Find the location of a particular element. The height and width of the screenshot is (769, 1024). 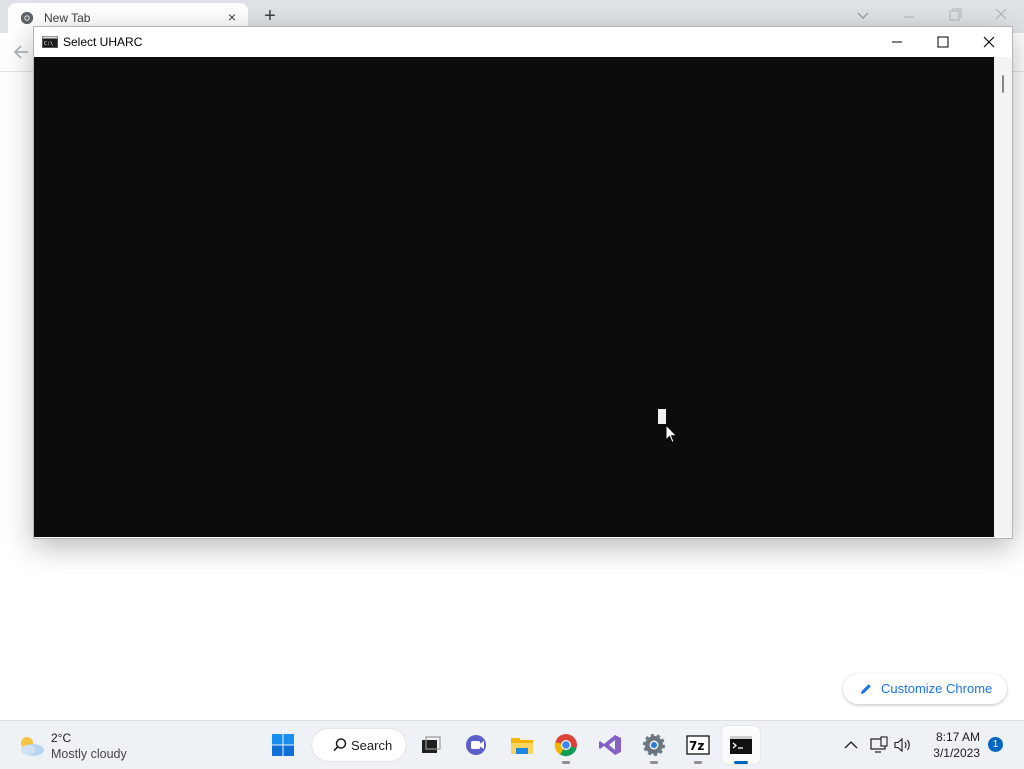

clock-date: 3/1/2023 is located at coordinates (956, 753).